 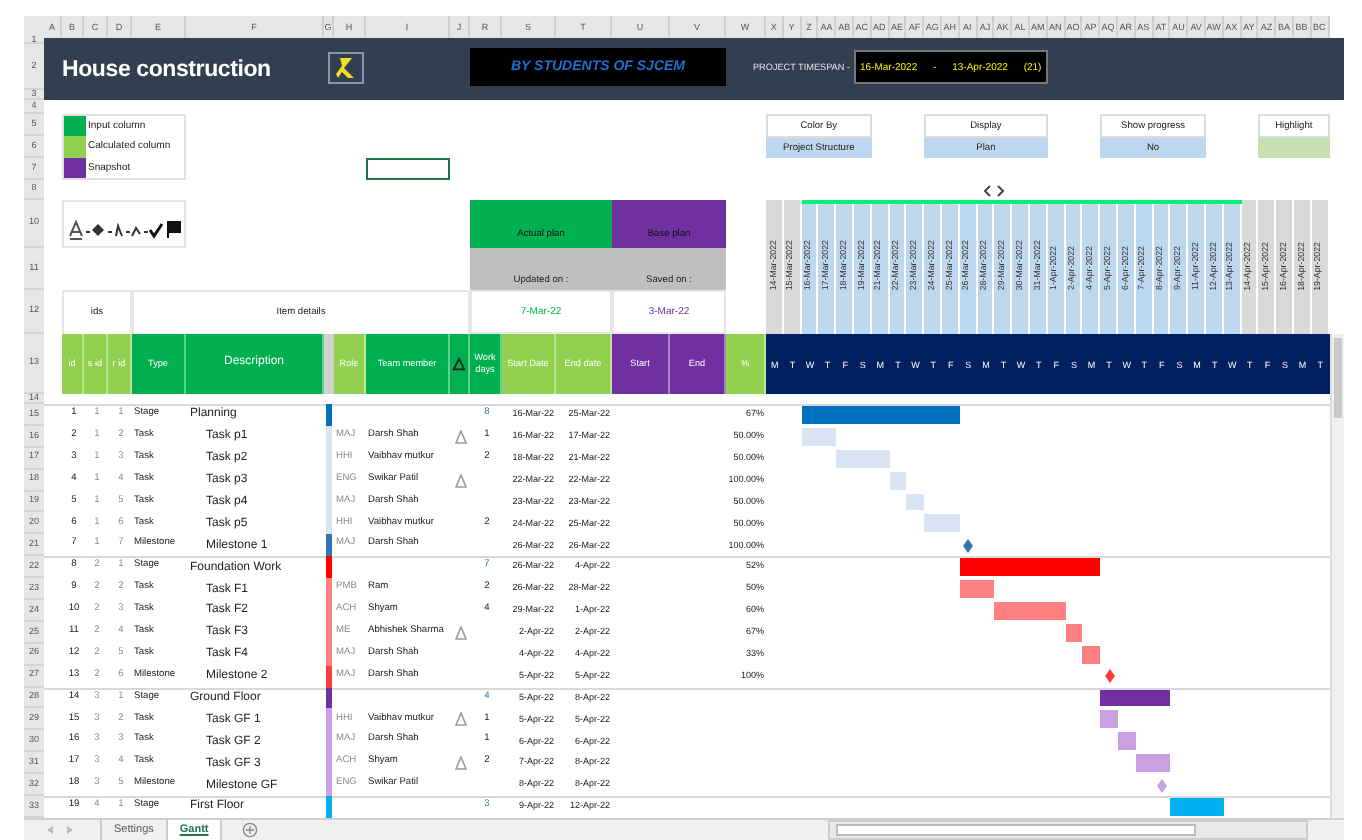 What do you see at coordinates (408, 169) in the screenshot?
I see `active-cell` at bounding box center [408, 169].